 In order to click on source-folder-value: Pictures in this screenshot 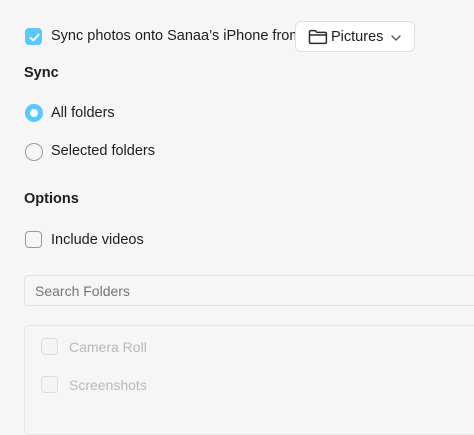, I will do `click(357, 37)`.